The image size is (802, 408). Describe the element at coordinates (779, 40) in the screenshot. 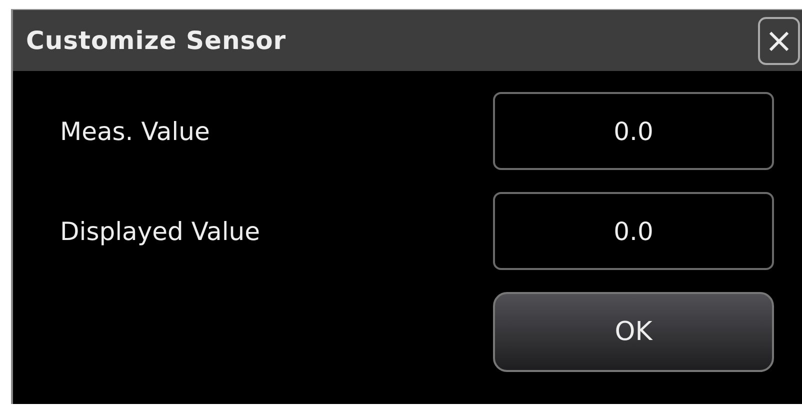

I see `close-button: ×` at that location.